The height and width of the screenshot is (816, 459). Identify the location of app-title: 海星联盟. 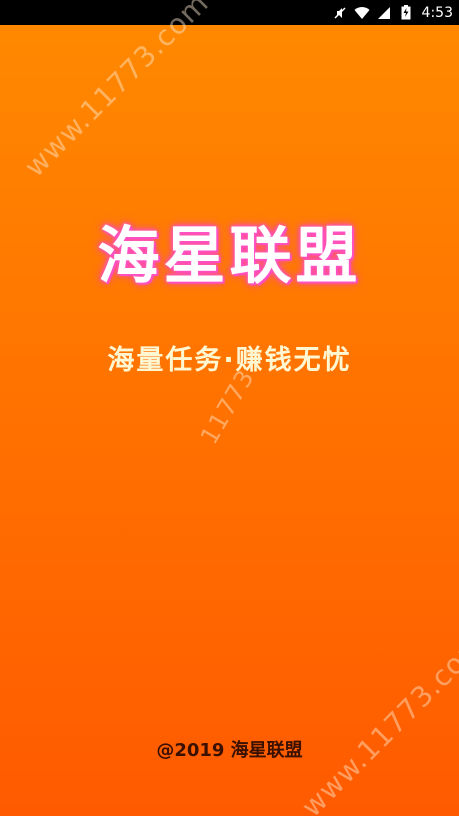
(229, 255).